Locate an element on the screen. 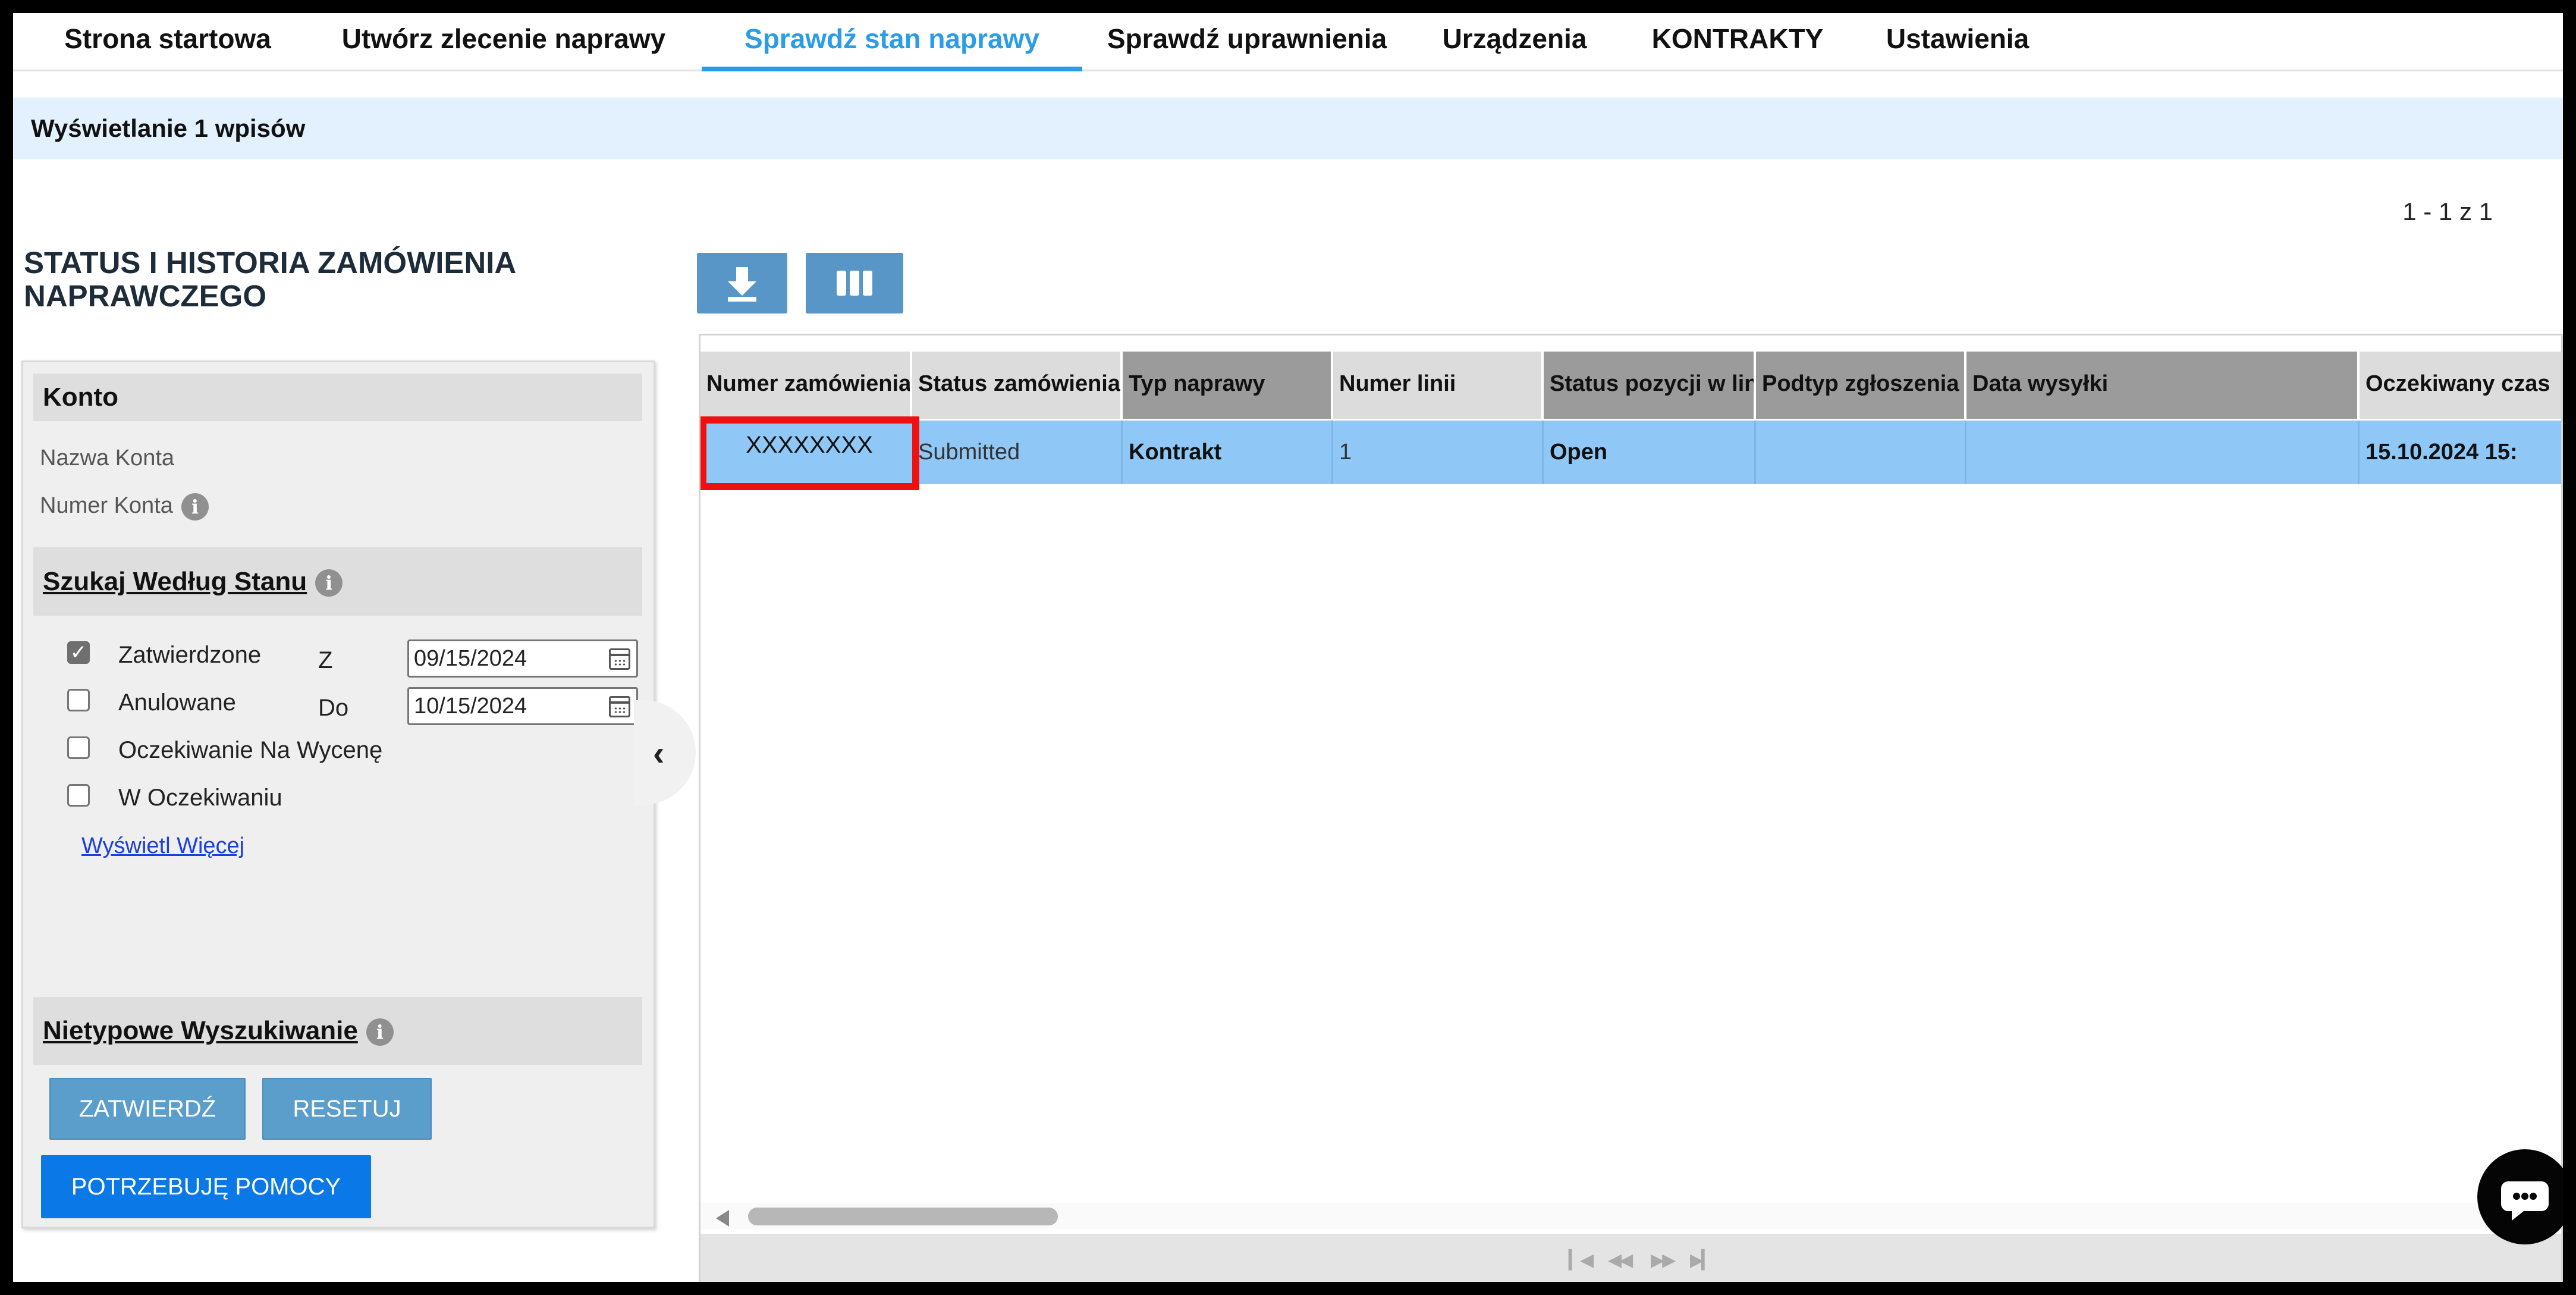 The image size is (2576, 1295). chevron-left-icon: ‹ is located at coordinates (659, 753).